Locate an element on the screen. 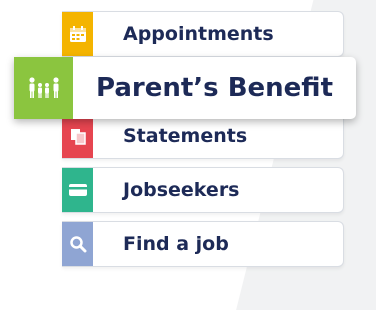 The image size is (376, 310). menu-item-label: Jobseekers is located at coordinates (181, 190).